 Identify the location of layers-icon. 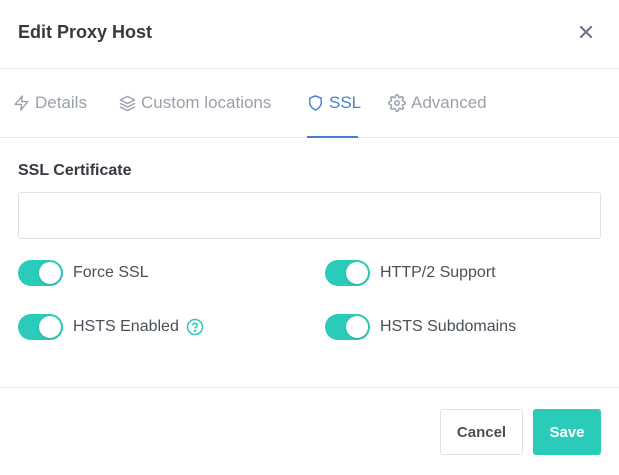
(127, 103).